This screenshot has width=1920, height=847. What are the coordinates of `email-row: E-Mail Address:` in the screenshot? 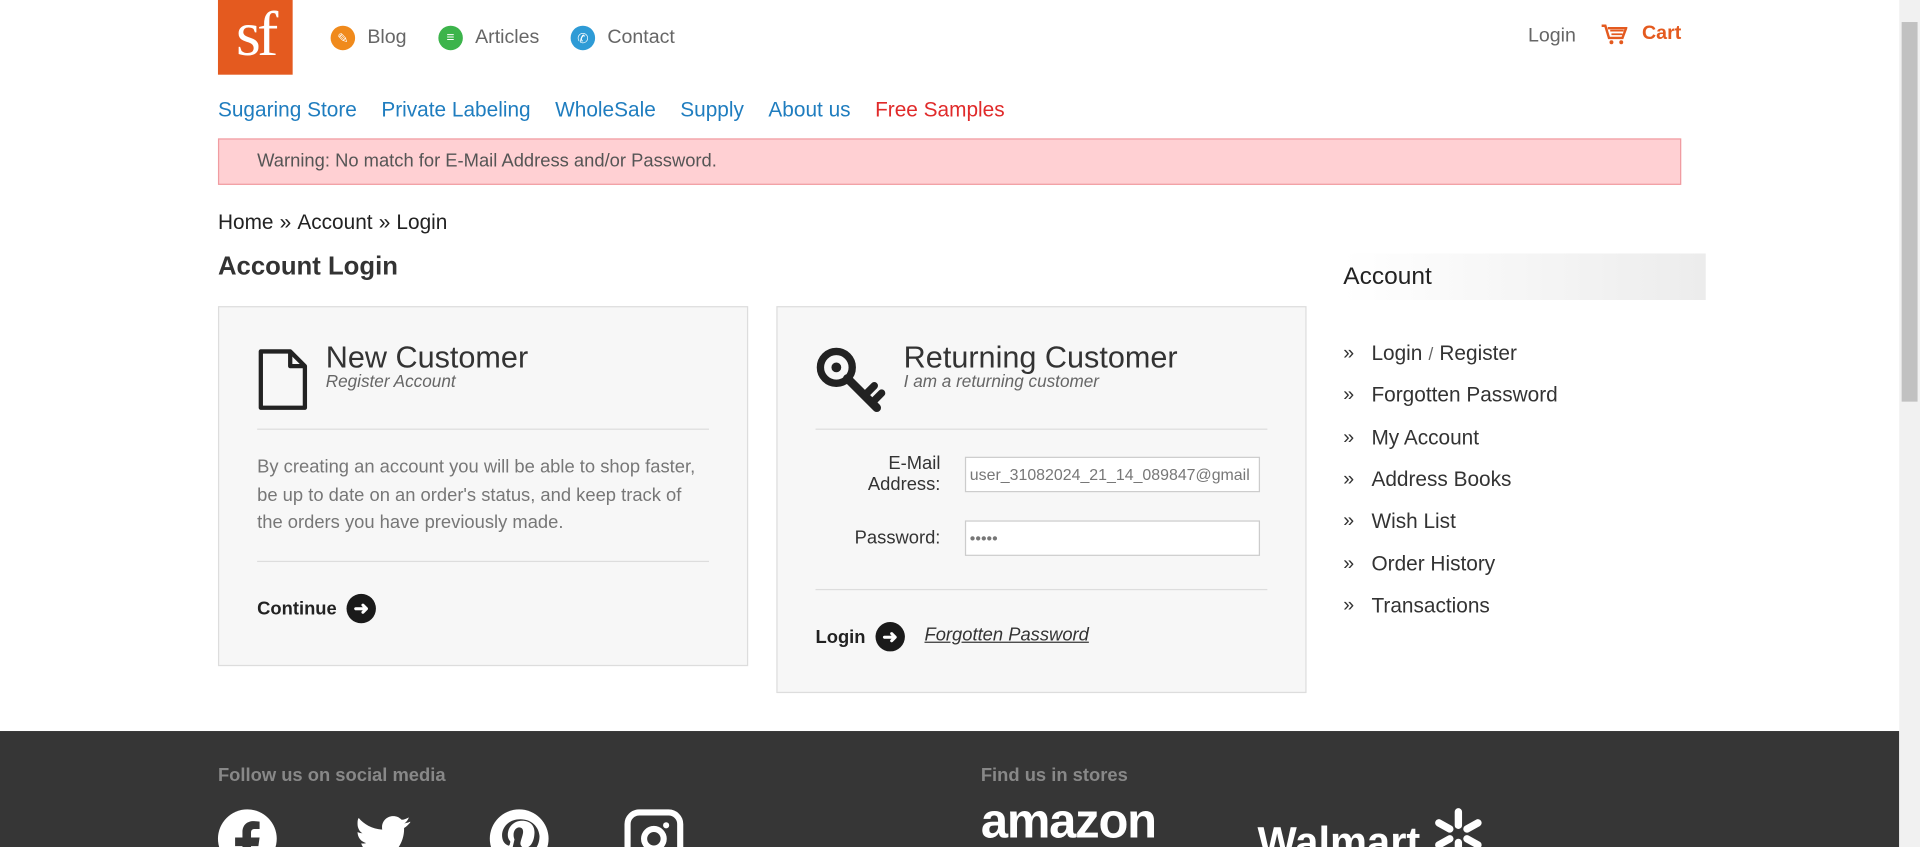 It's located at (1038, 474).